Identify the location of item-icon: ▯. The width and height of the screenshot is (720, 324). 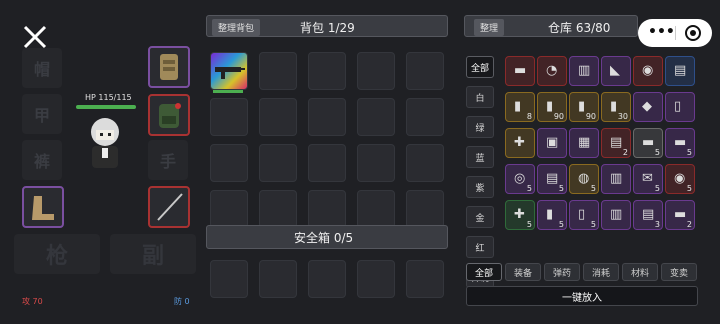
(582, 214).